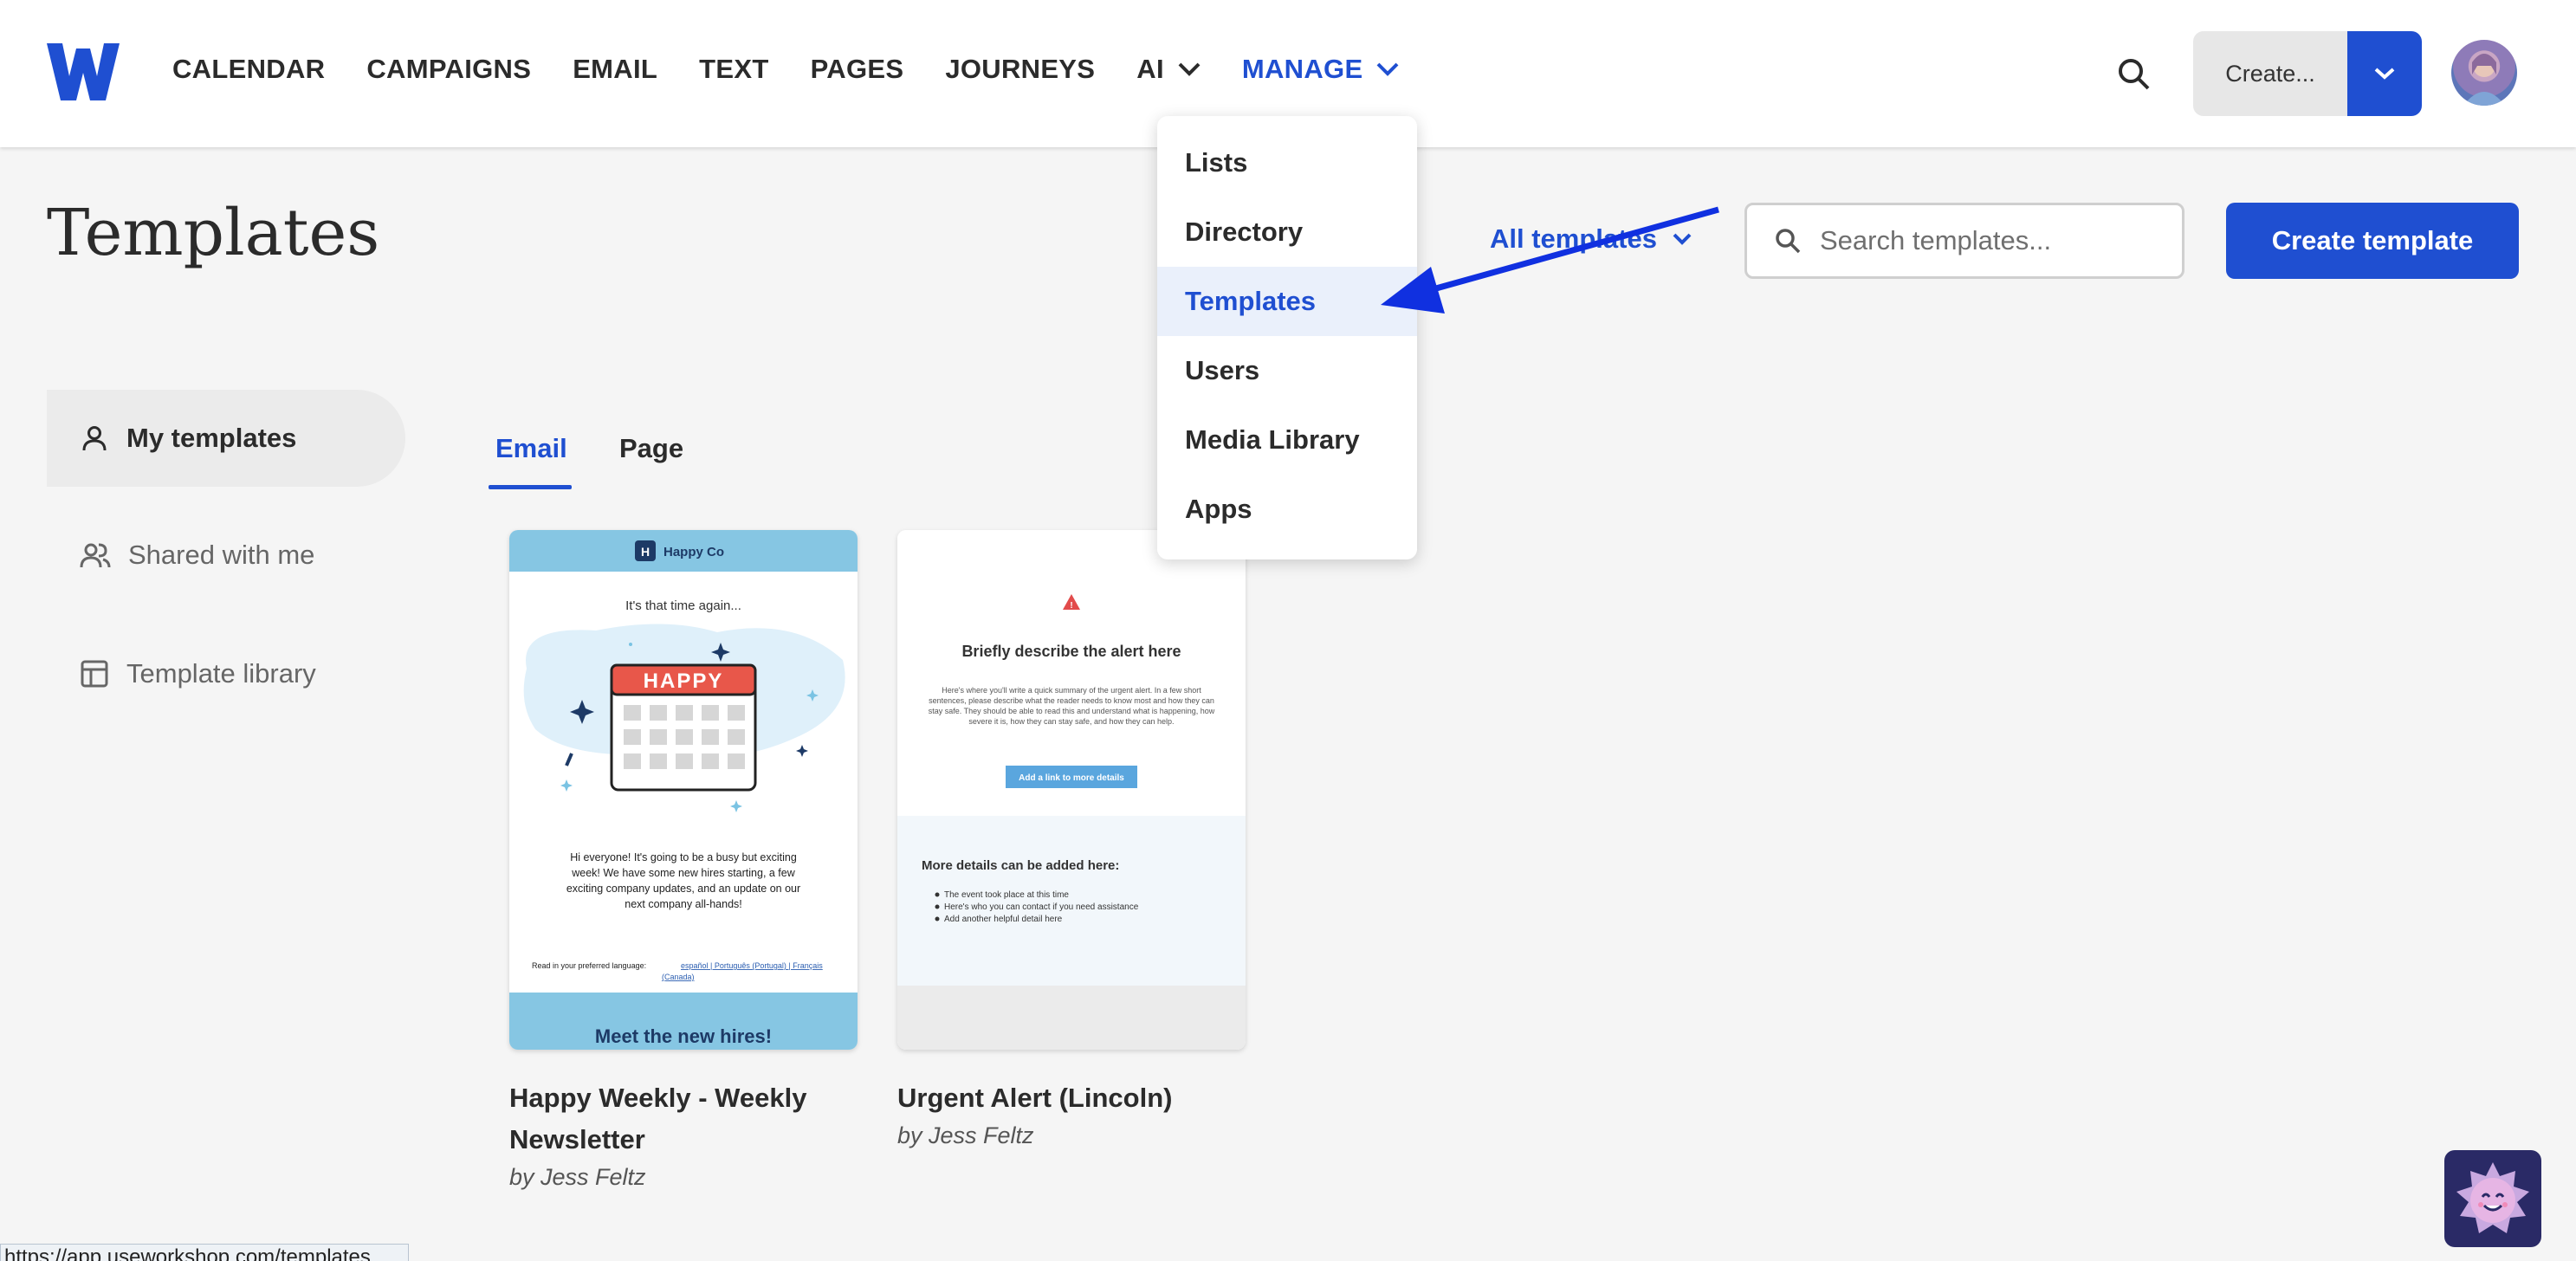 The image size is (2576, 1261). Describe the element at coordinates (683, 1036) in the screenshot. I see `preview-footer: Meet the new hires!` at that location.